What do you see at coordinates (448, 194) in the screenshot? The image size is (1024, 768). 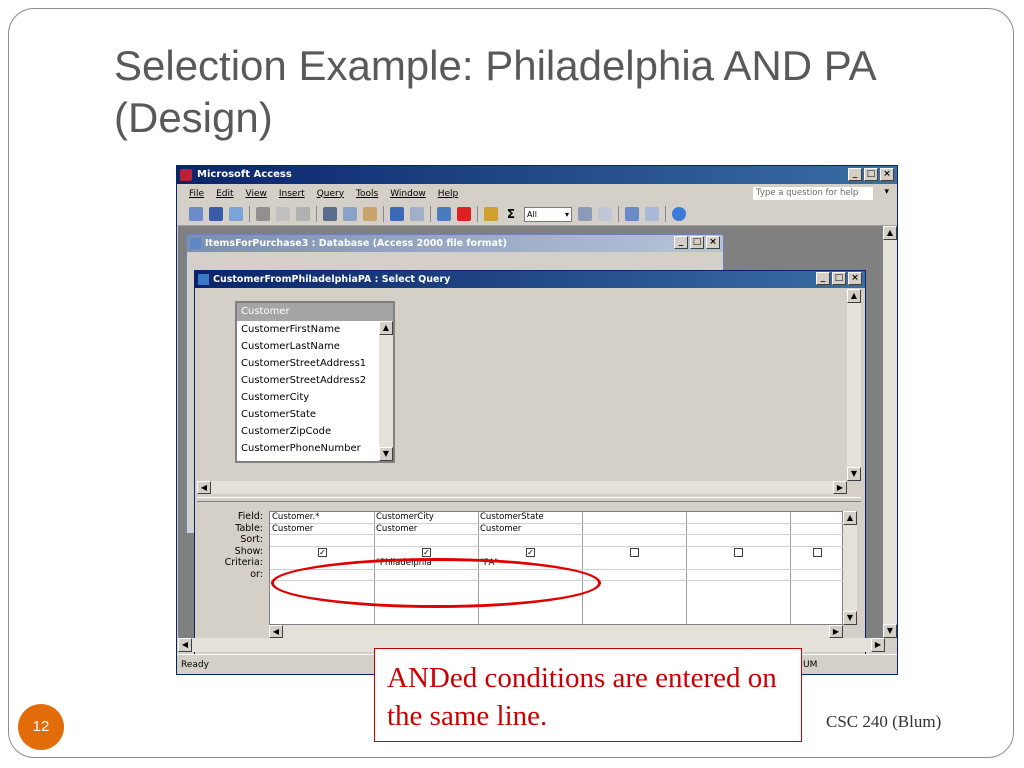 I see `menu-help: Help` at bounding box center [448, 194].